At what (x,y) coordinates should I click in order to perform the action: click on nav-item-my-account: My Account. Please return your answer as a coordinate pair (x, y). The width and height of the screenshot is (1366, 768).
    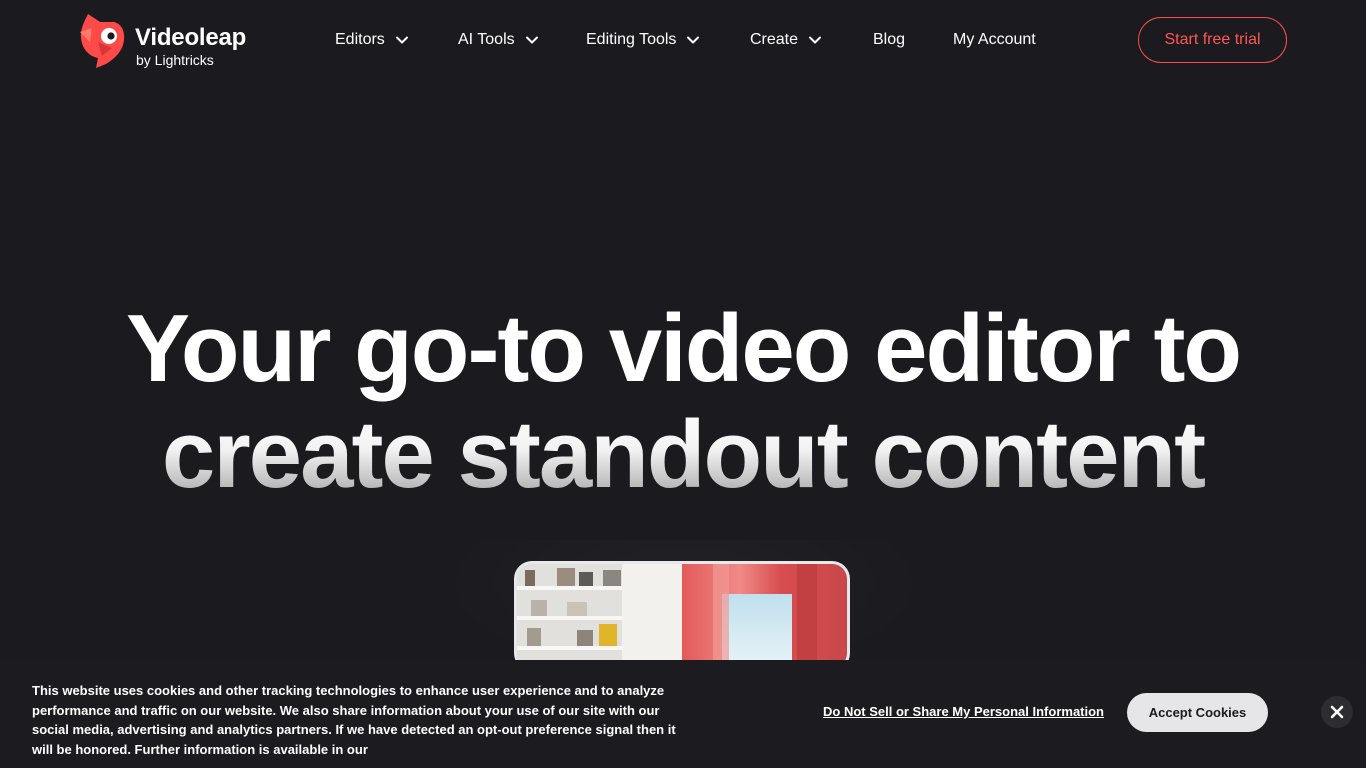
    Looking at the image, I should click on (994, 40).